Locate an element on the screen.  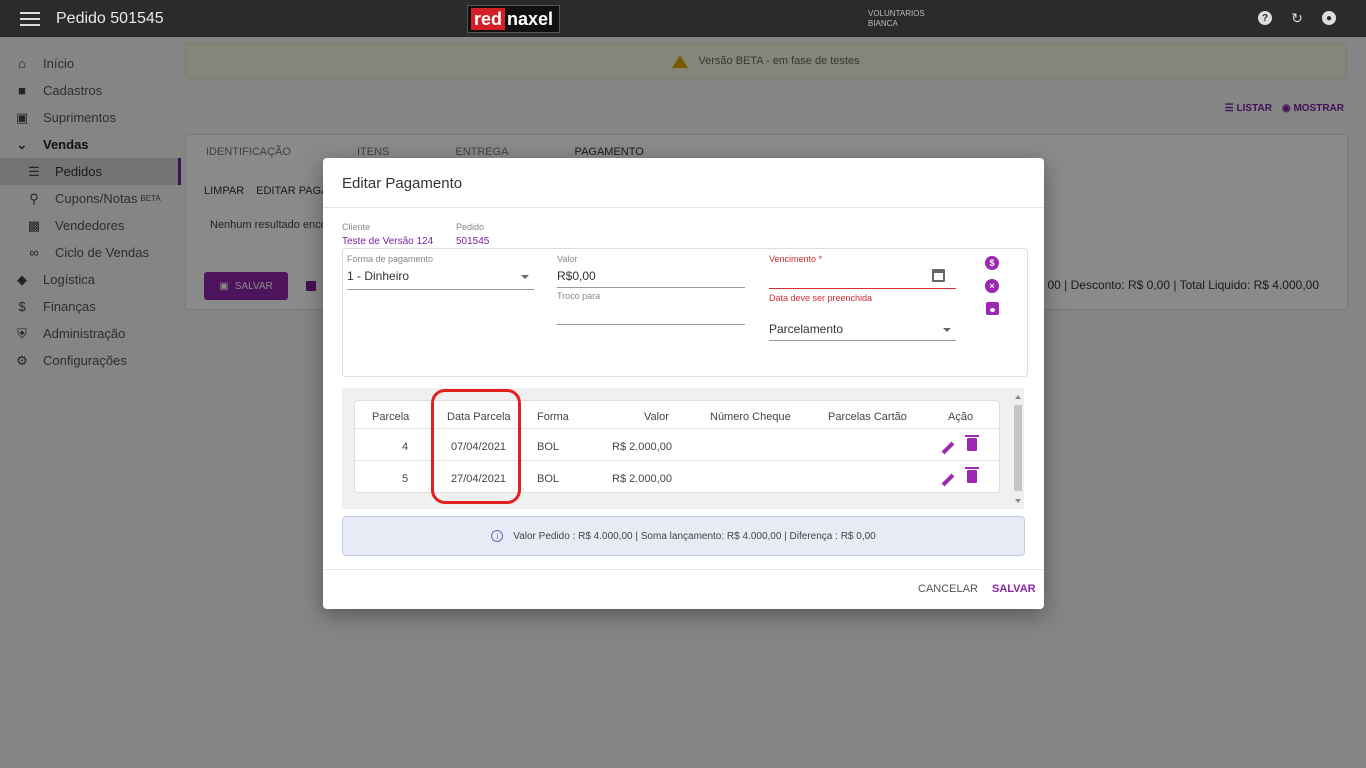
organization-label: VOLUNTARIOS BIANCA is located at coordinates (896, 18).